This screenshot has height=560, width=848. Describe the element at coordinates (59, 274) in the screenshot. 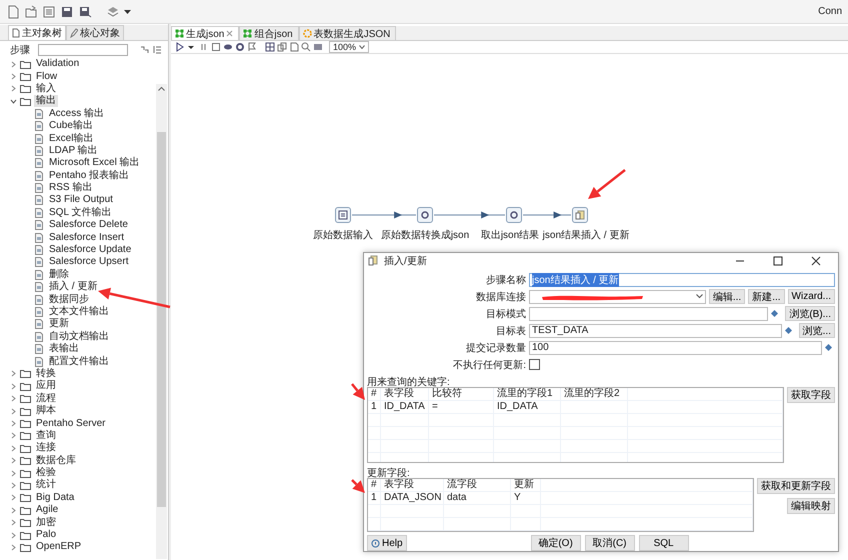

I see `tree-item: 删除` at that location.